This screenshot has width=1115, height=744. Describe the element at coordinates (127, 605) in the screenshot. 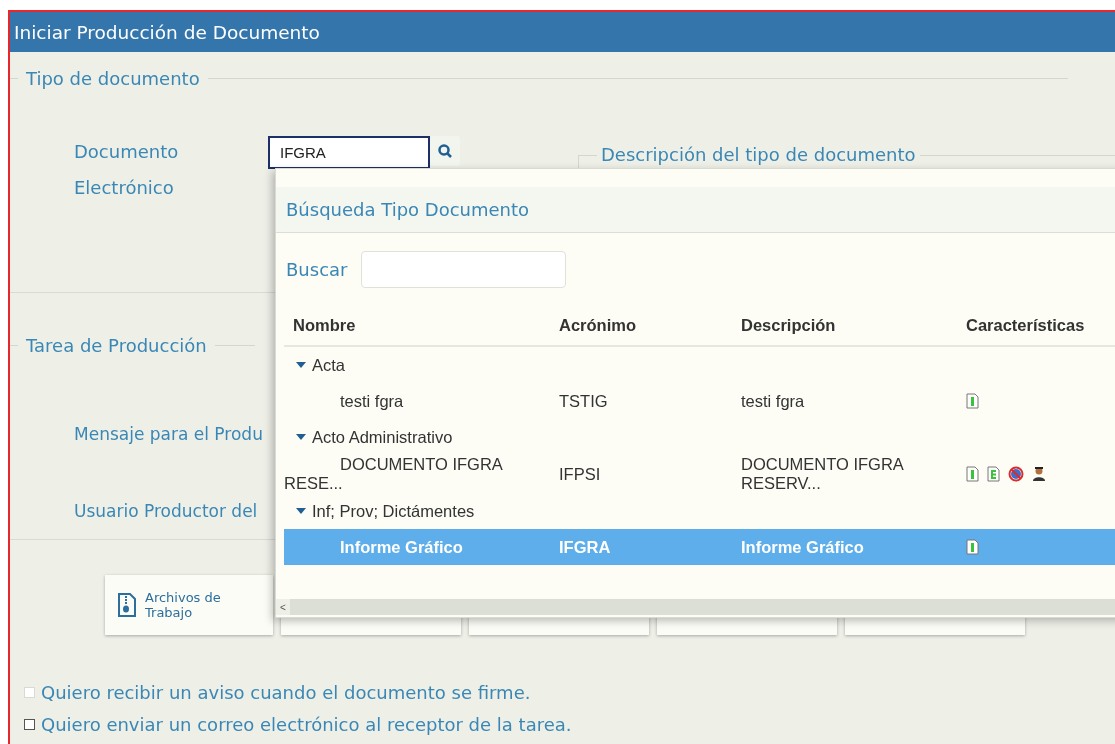

I see `zip-file-icon` at that location.